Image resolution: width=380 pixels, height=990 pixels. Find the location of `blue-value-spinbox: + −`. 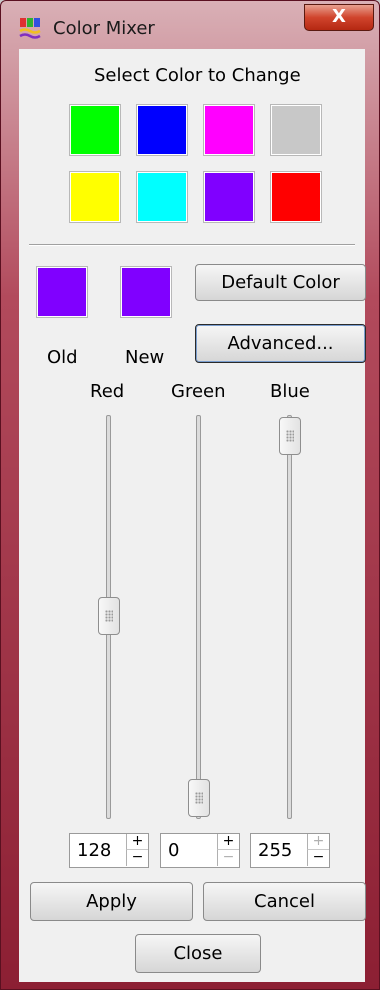

blue-value-spinbox: + − is located at coordinates (290, 850).